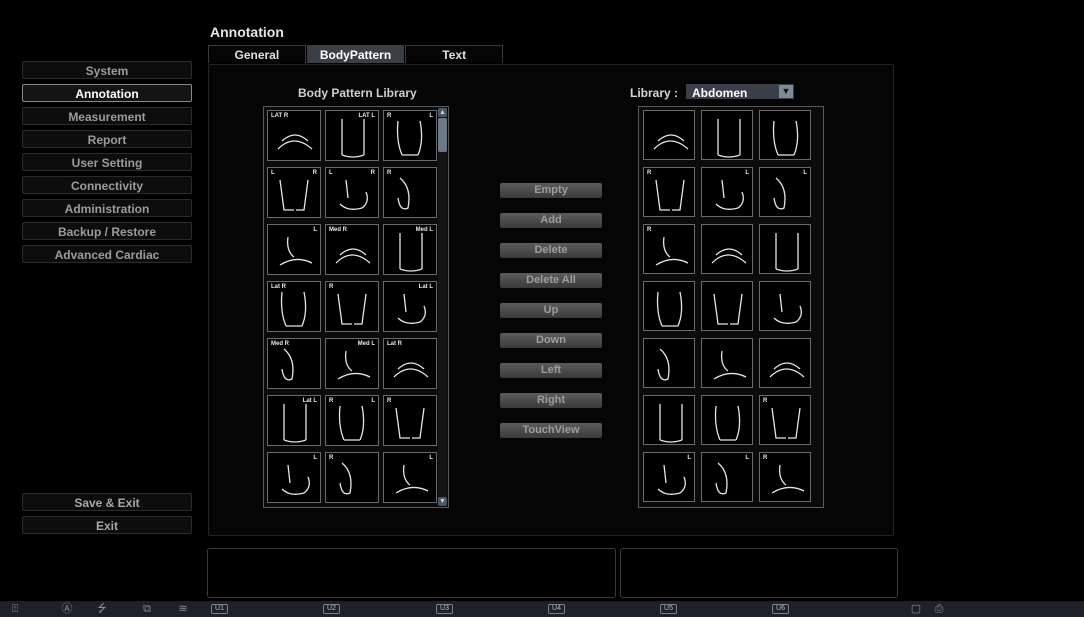 Image resolution: width=1084 pixels, height=617 pixels. What do you see at coordinates (107, 185) in the screenshot?
I see `sidebar-item-connectivity: Connectivity` at bounding box center [107, 185].